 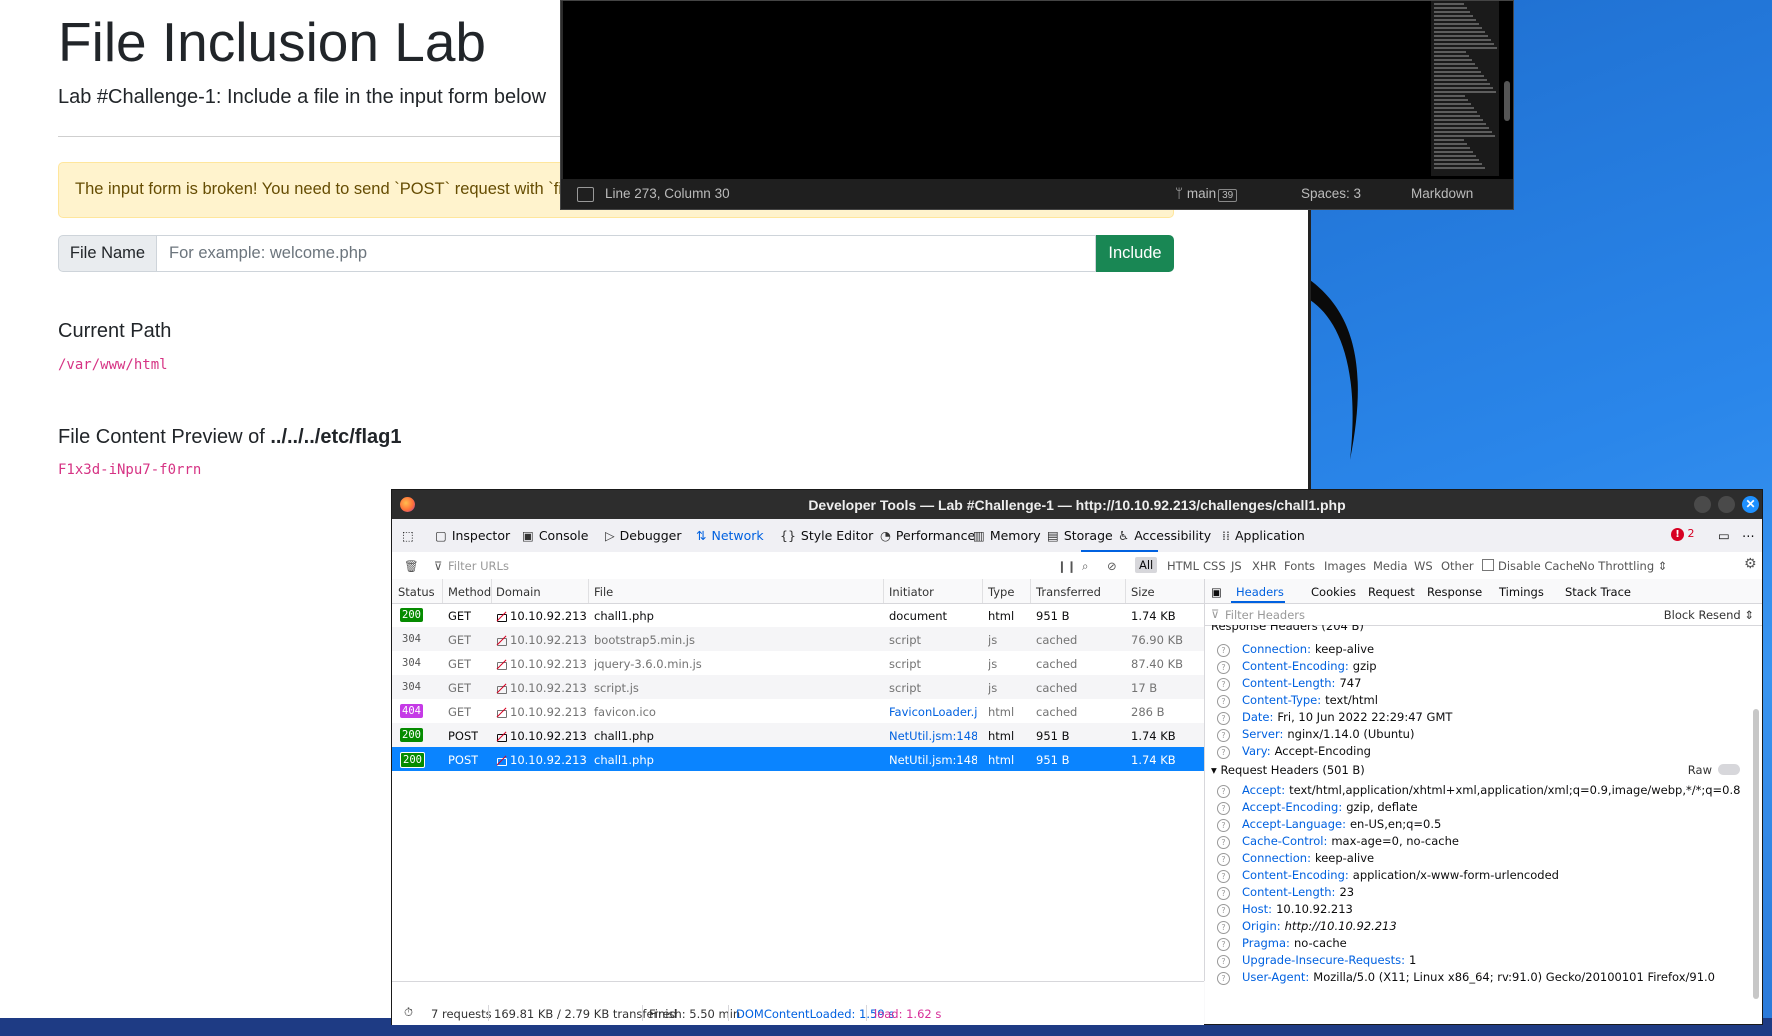 What do you see at coordinates (1143, 592) in the screenshot?
I see `col-size: Size` at bounding box center [1143, 592].